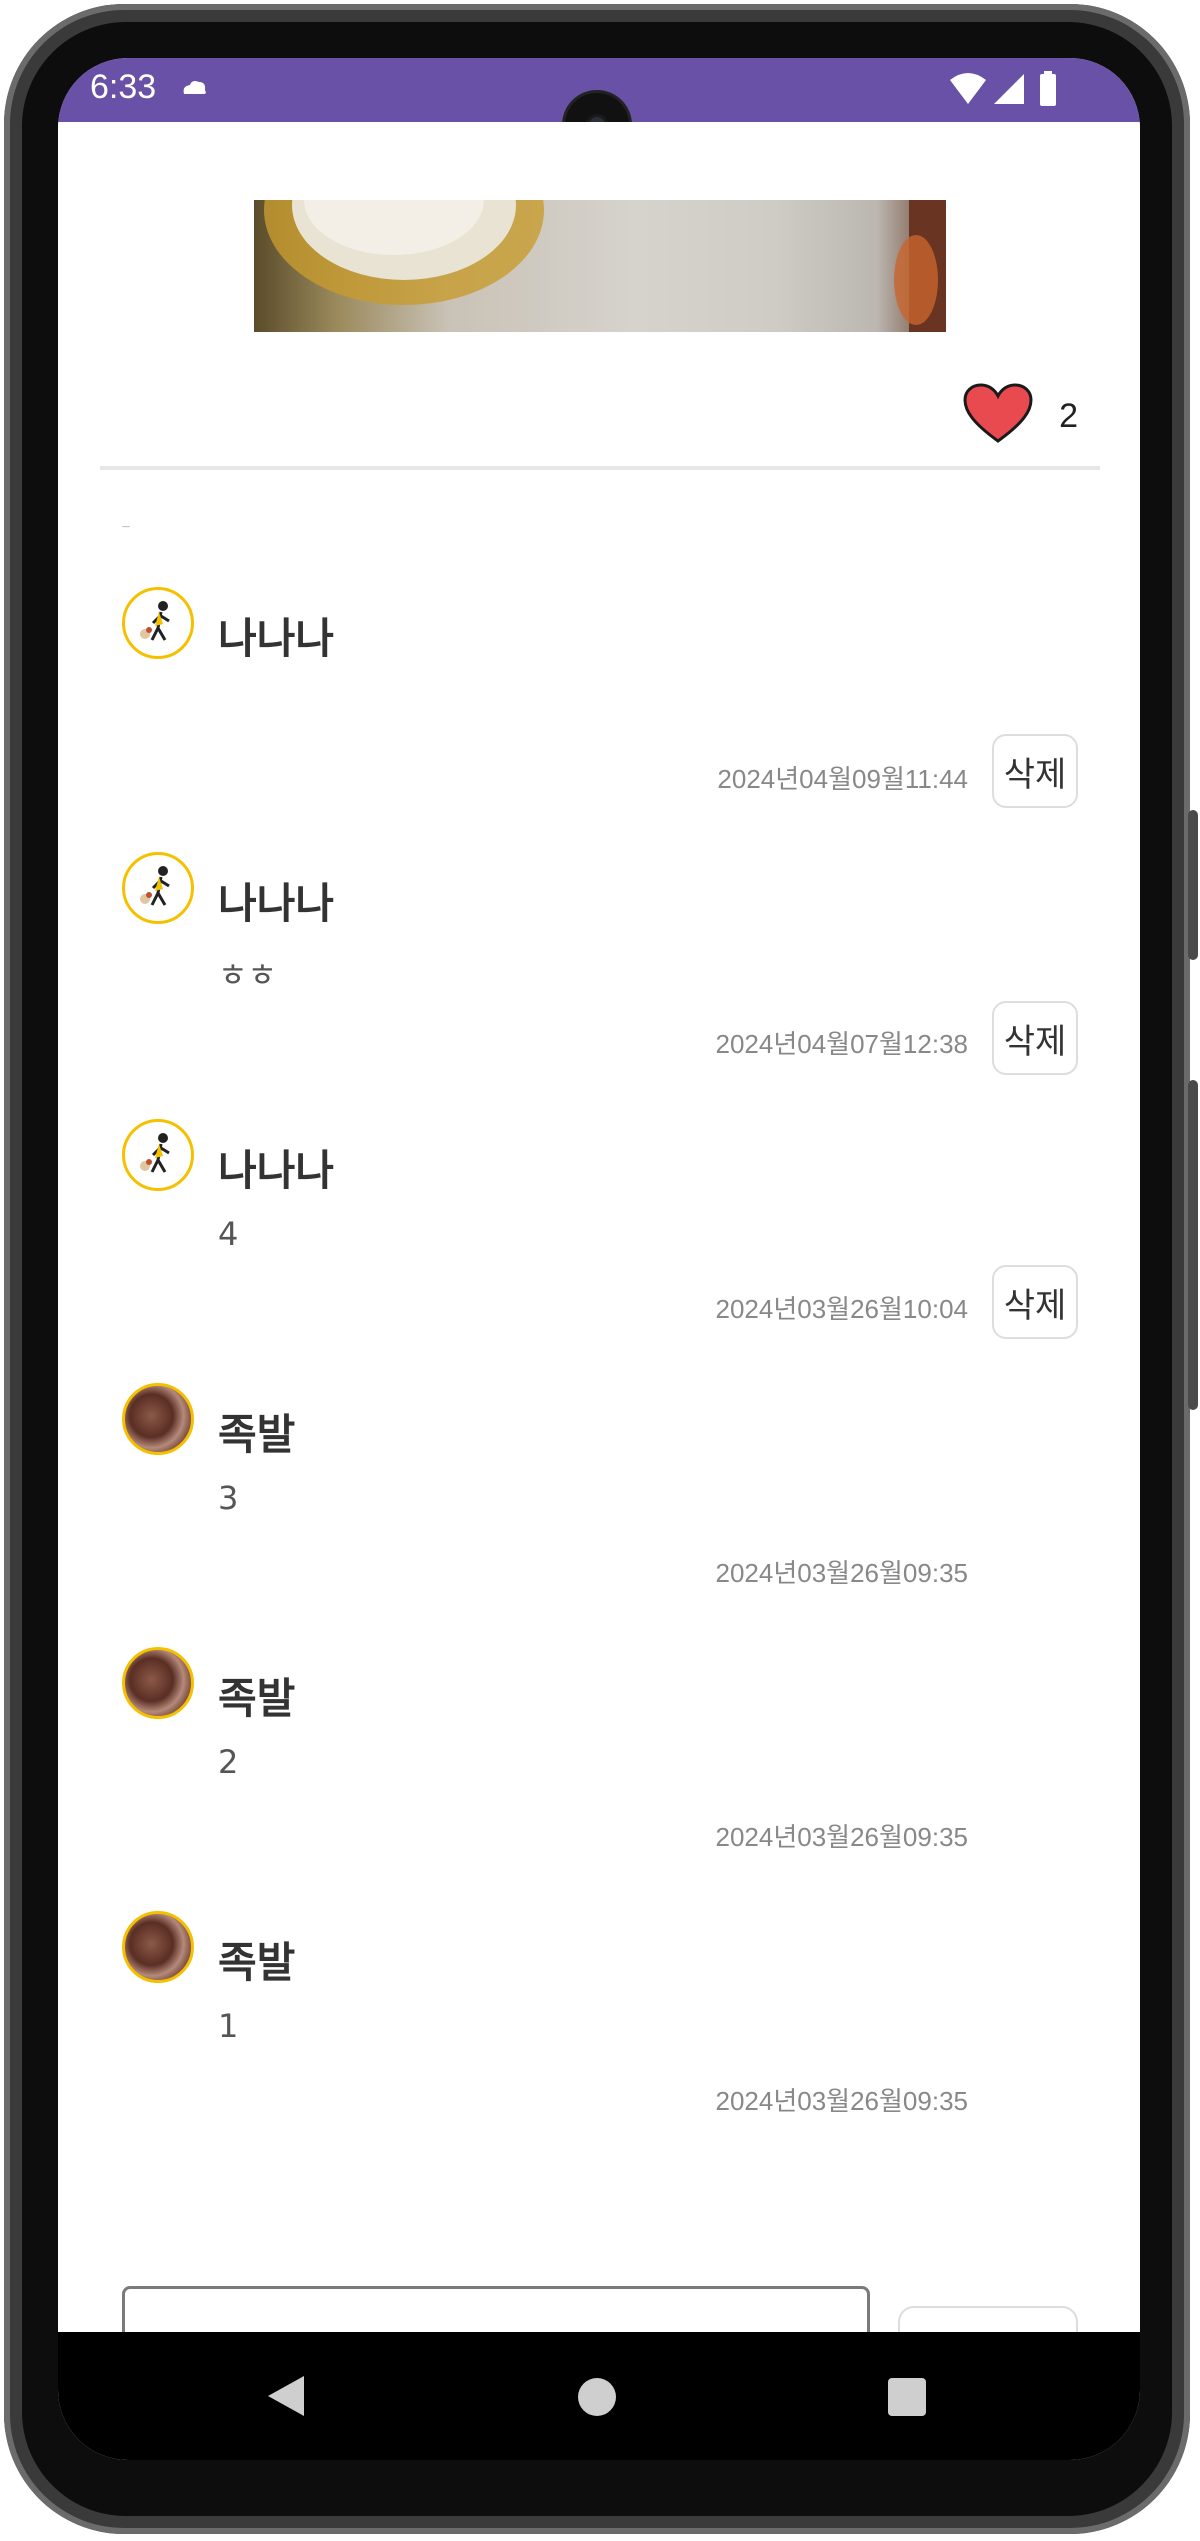 This screenshot has height=2541, width=1200. What do you see at coordinates (228, 1762) in the screenshot?
I see `comment-text: 2` at bounding box center [228, 1762].